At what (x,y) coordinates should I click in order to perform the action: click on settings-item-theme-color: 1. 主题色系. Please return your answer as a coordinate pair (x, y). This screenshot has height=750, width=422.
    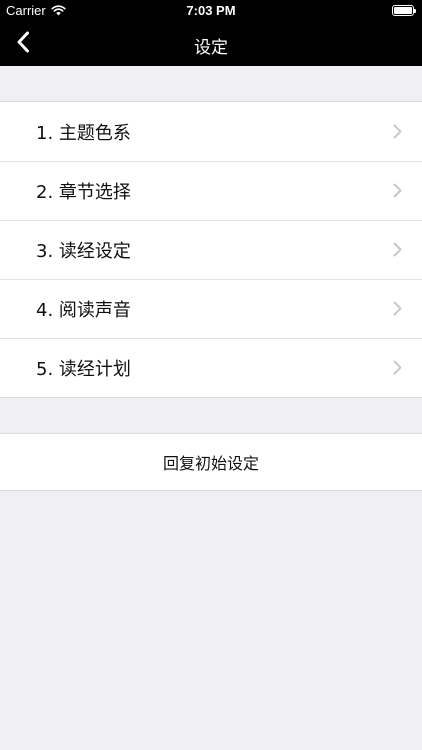
    Looking at the image, I should click on (211, 131).